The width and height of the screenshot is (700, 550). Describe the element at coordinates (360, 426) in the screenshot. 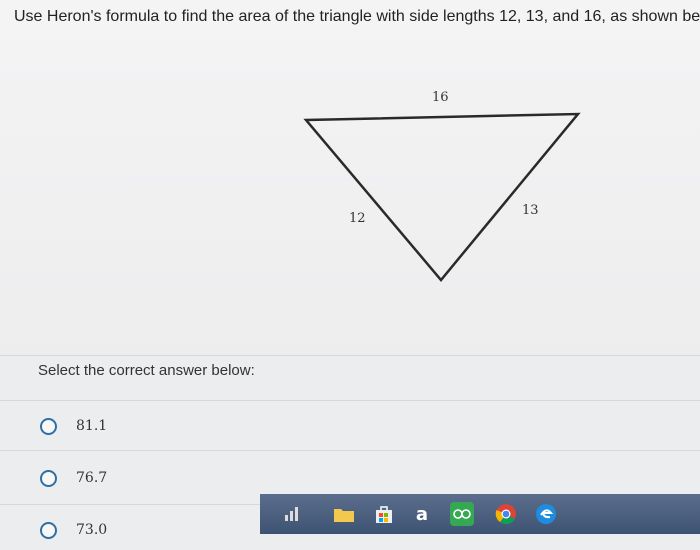

I see `answer-choice-1: 81.1` at that location.